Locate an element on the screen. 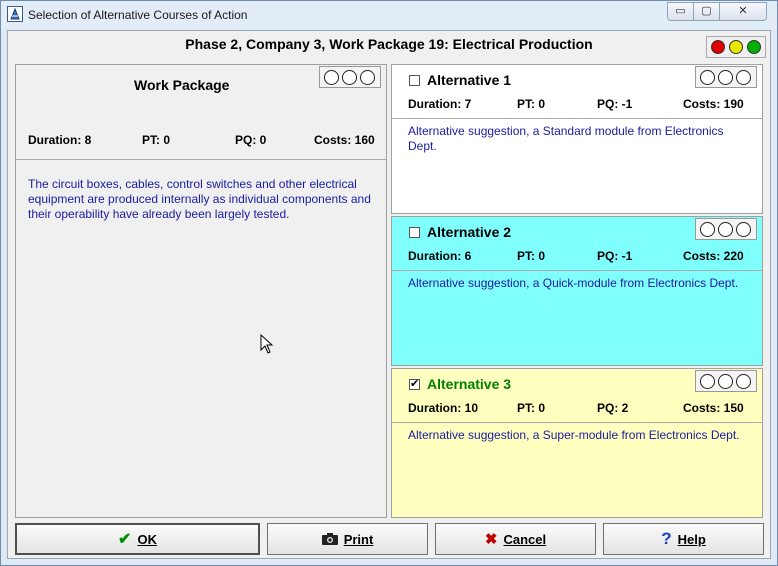 Image resolution: width=778 pixels, height=566 pixels. yellow-light-icon is located at coordinates (736, 47).